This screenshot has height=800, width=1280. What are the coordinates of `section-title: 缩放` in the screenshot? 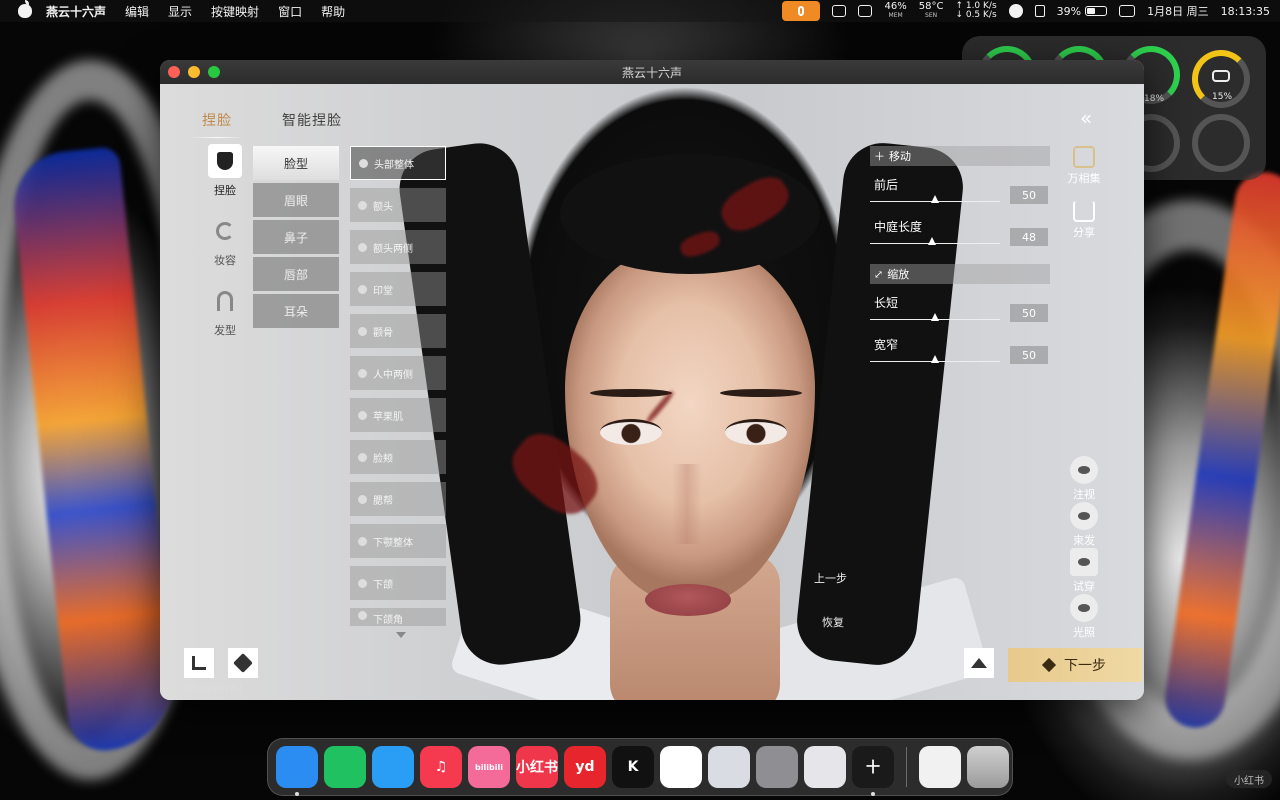 It's located at (898, 274).